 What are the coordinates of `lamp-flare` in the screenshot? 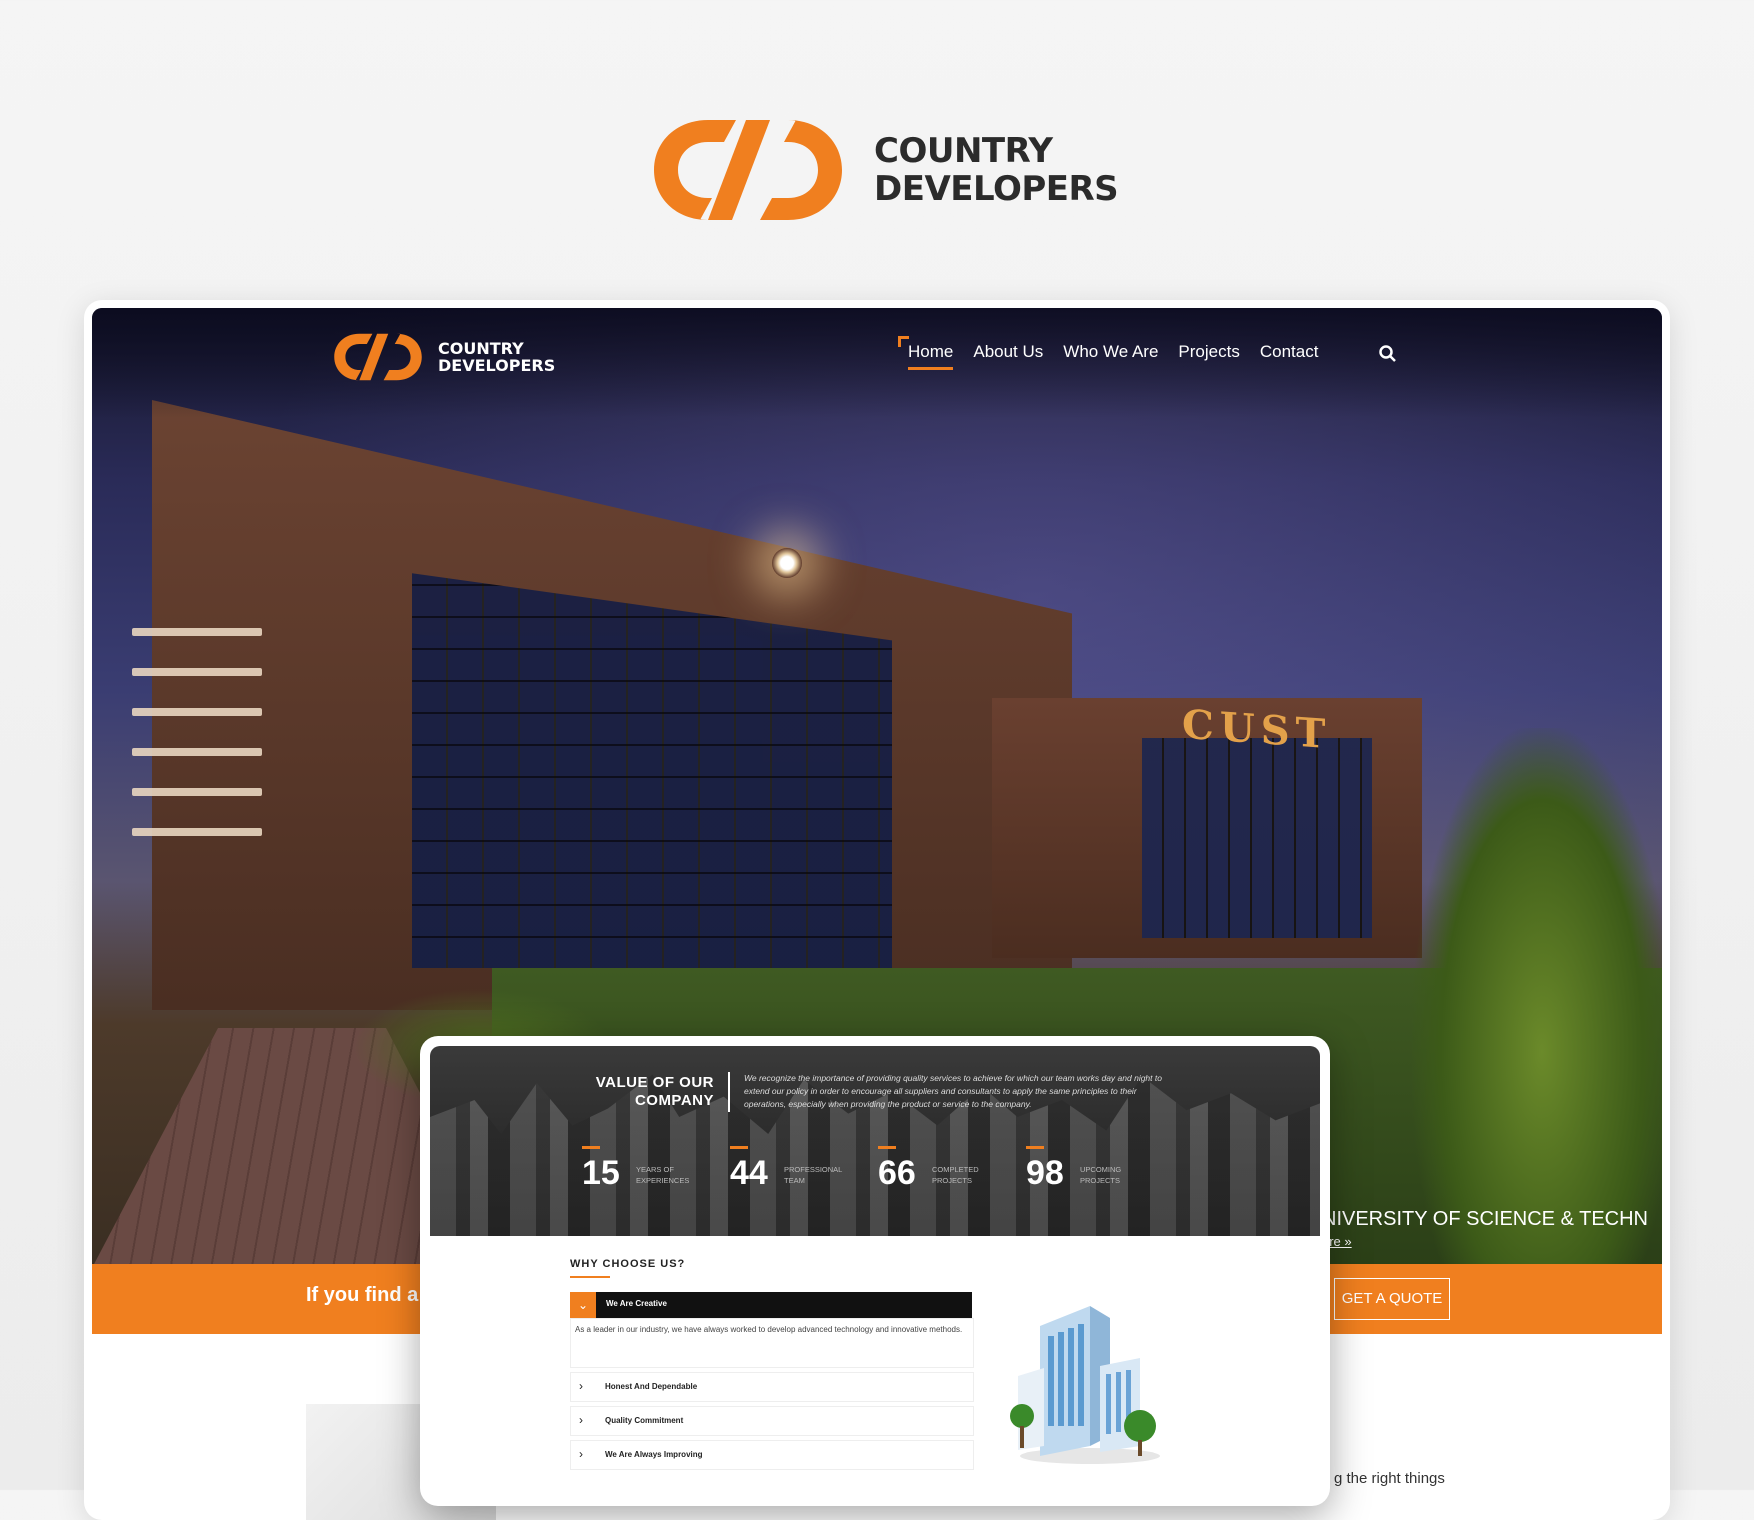 It's located at (787, 563).